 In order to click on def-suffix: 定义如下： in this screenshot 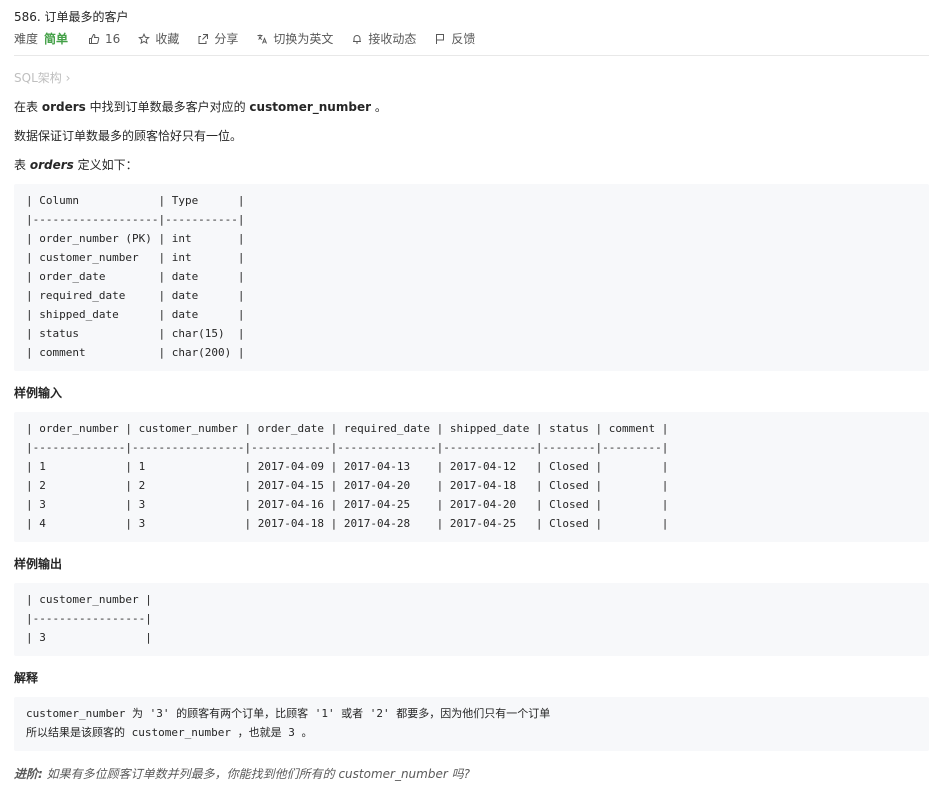, I will do `click(105, 165)`.